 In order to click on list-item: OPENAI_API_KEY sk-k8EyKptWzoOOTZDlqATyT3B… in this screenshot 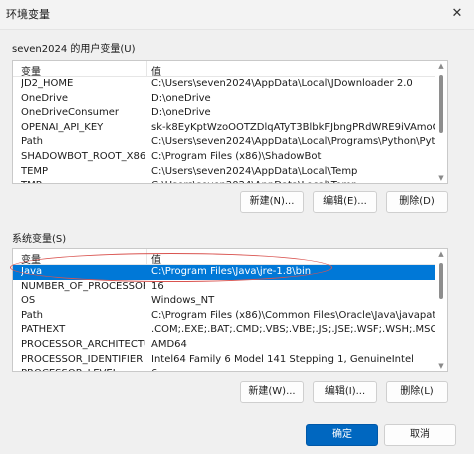, I will do `click(230, 128)`.